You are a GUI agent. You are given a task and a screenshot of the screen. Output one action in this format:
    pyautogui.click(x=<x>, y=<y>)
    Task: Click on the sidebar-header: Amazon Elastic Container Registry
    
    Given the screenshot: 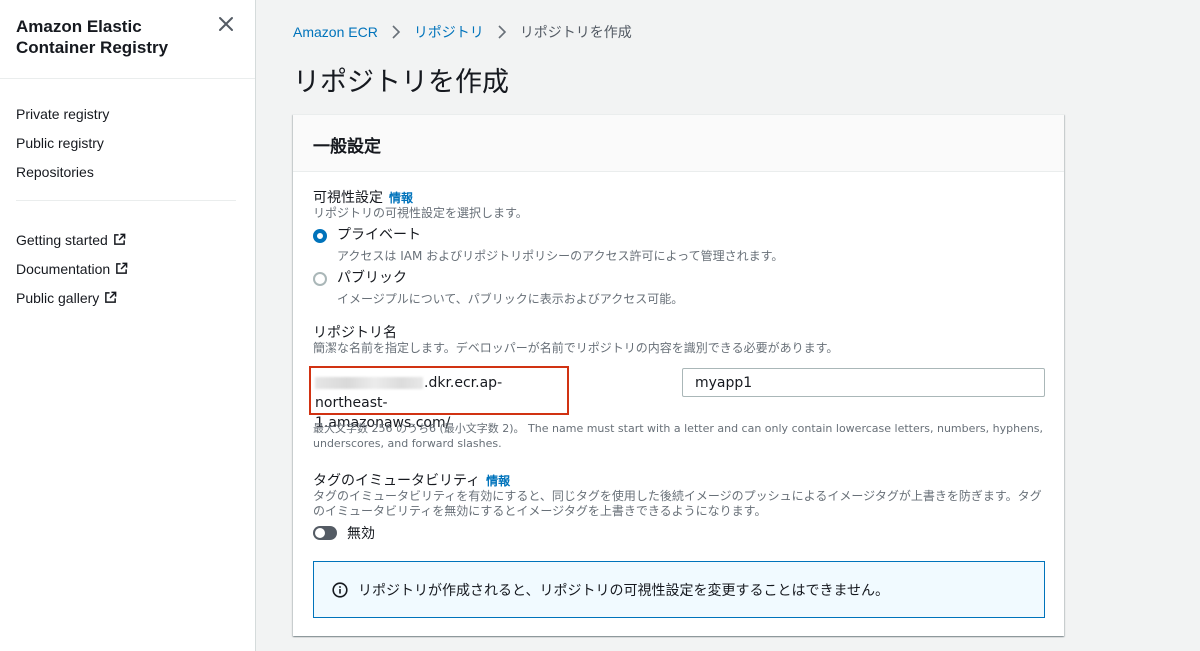 What is the action you would take?
    pyautogui.click(x=116, y=37)
    